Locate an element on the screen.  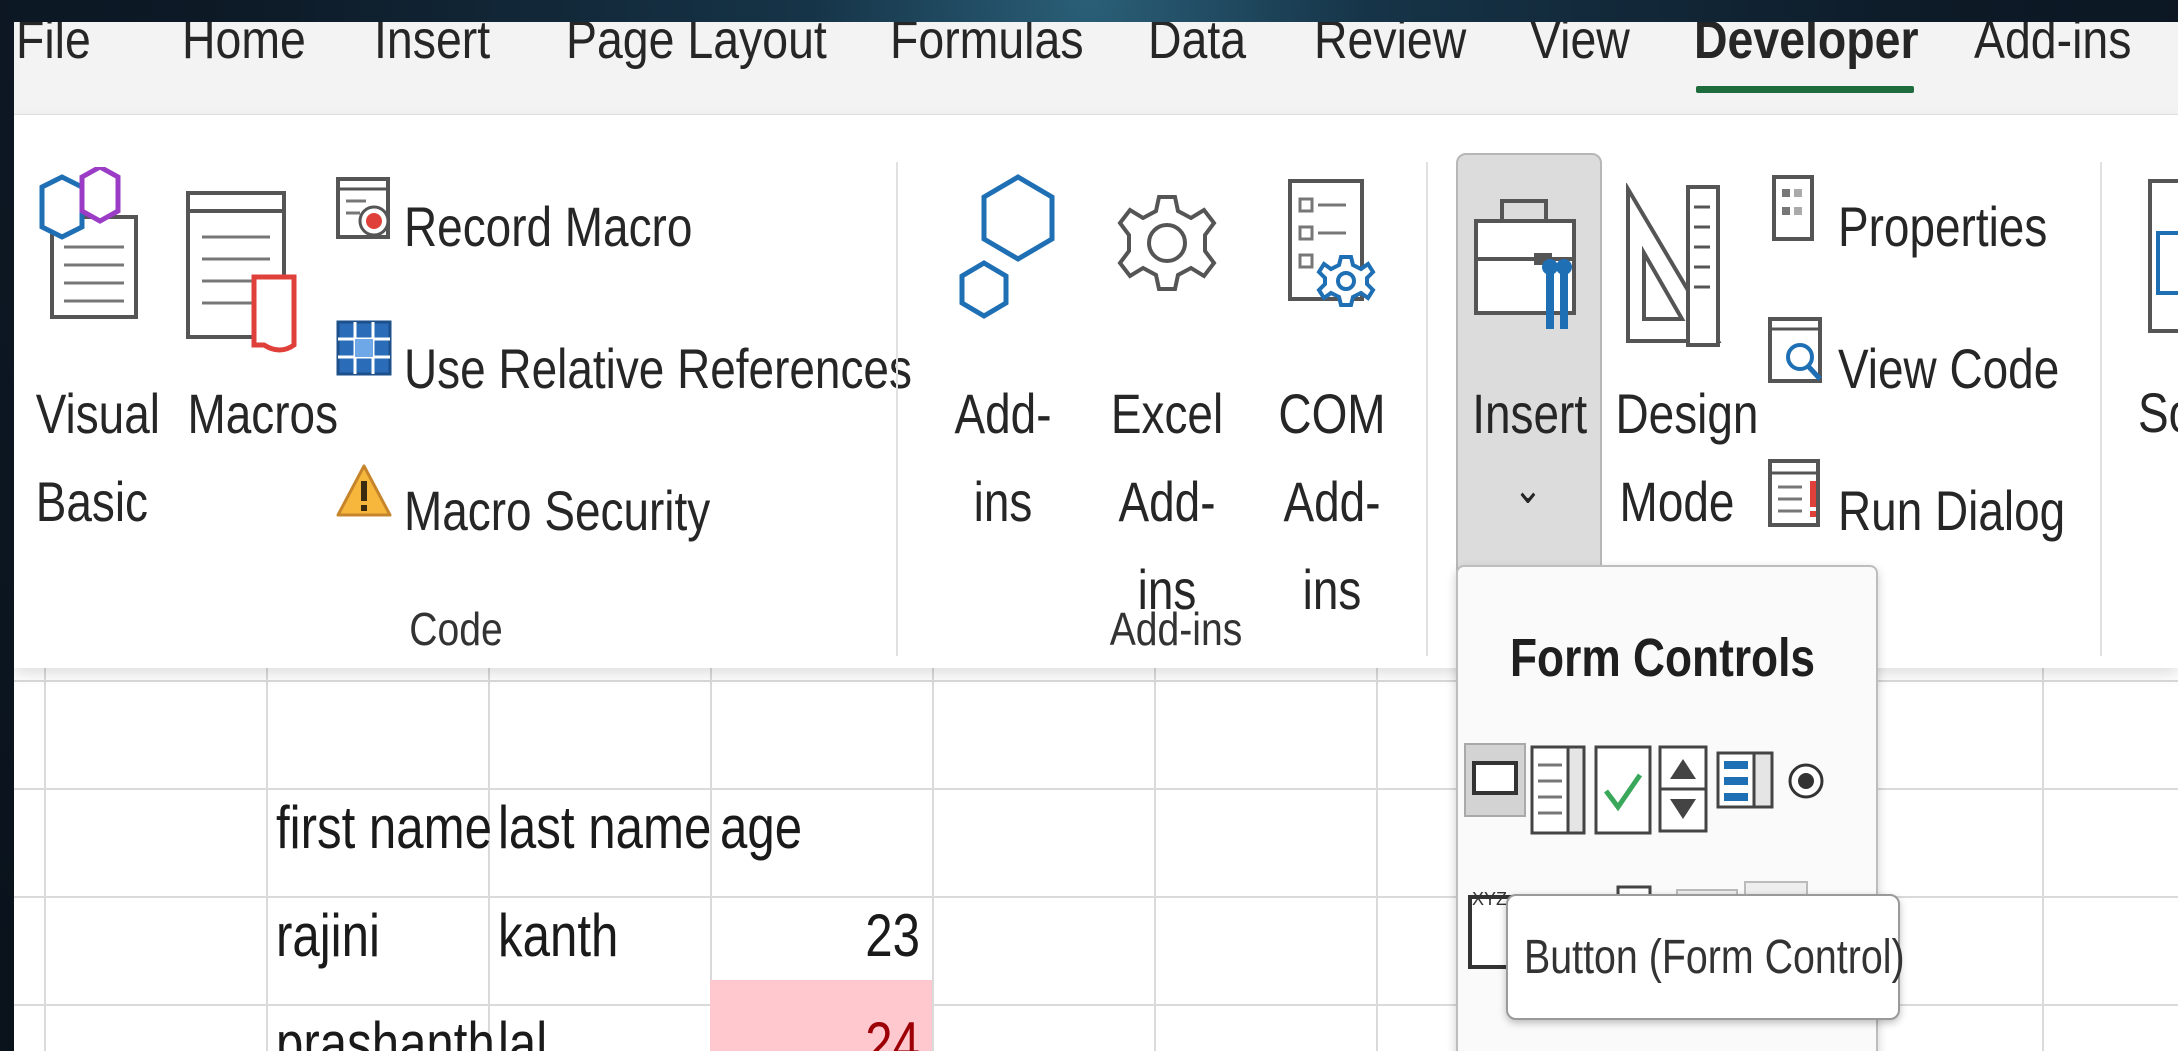
tab-formulas: Formulas is located at coordinates (987, 51).